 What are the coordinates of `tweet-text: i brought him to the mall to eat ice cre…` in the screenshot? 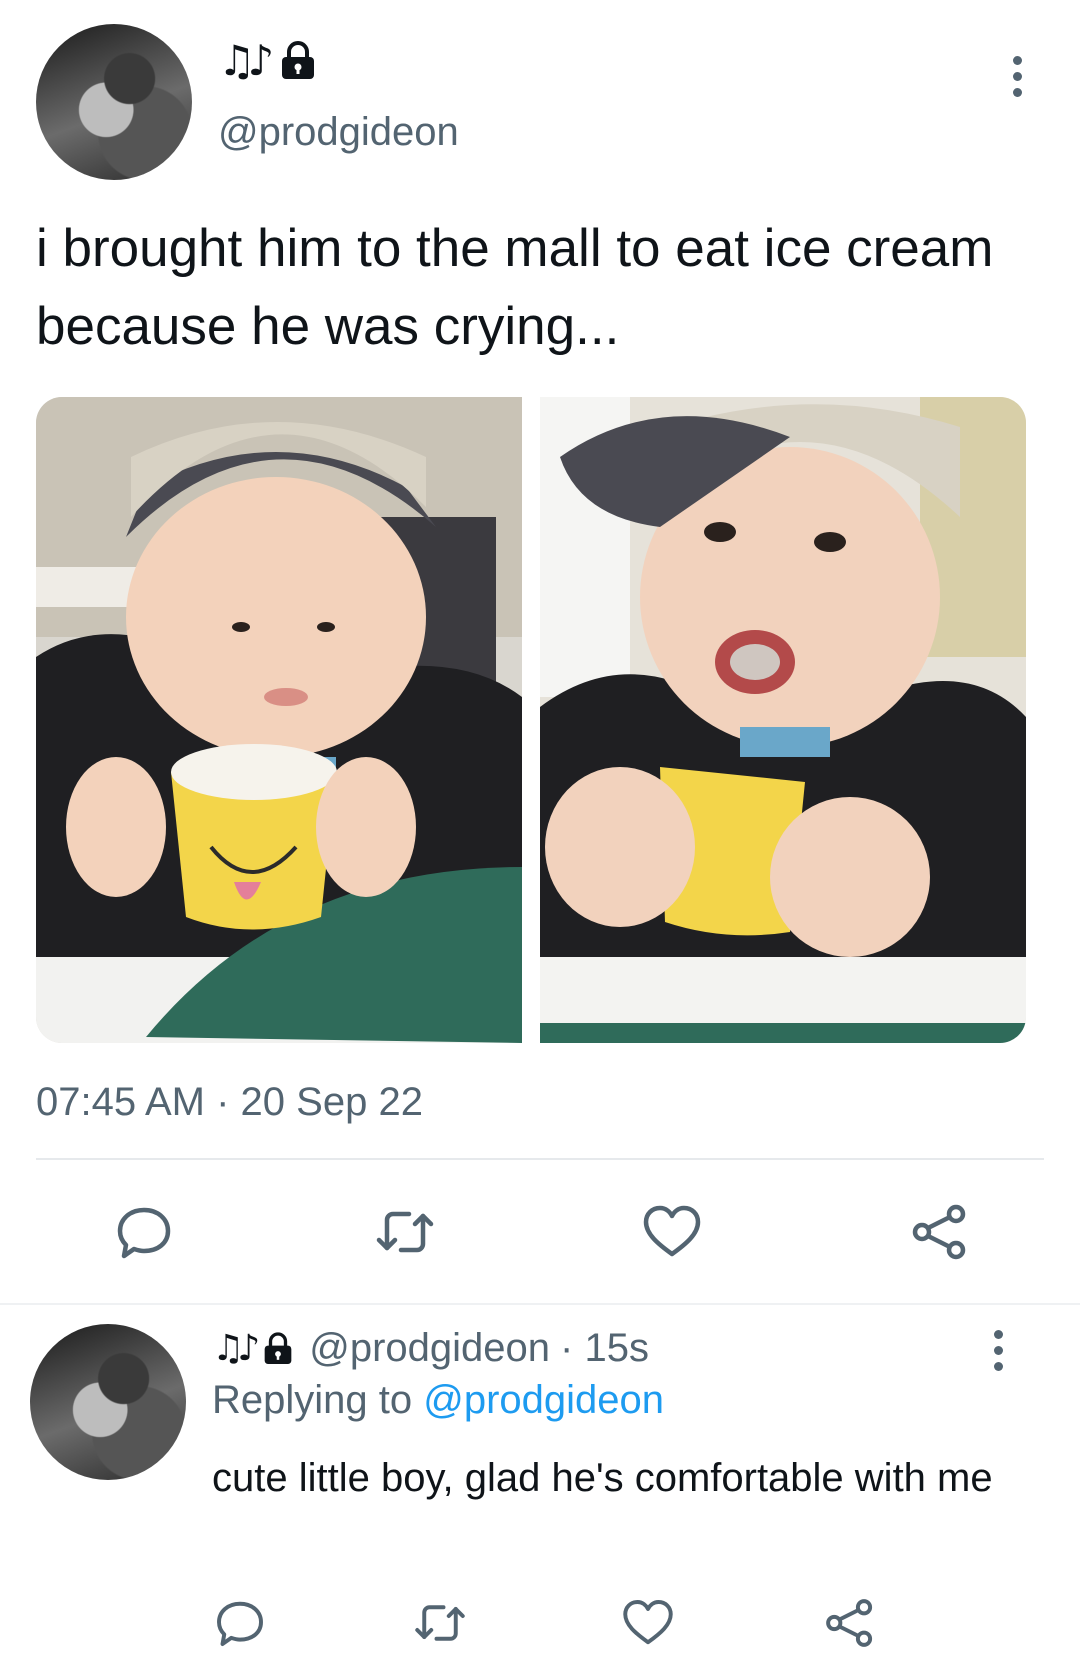 It's located at (515, 287).